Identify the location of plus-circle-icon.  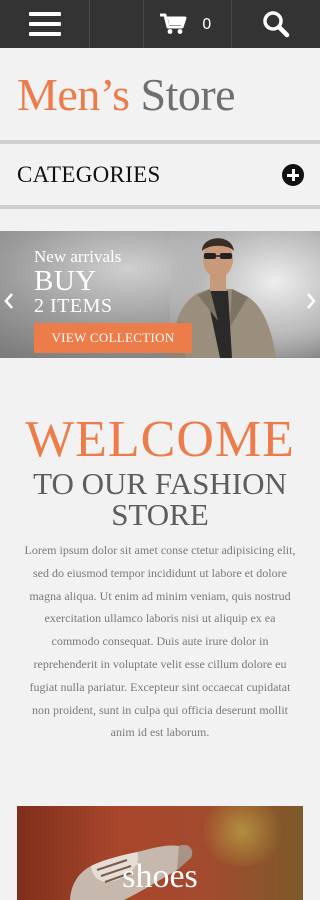
(293, 175).